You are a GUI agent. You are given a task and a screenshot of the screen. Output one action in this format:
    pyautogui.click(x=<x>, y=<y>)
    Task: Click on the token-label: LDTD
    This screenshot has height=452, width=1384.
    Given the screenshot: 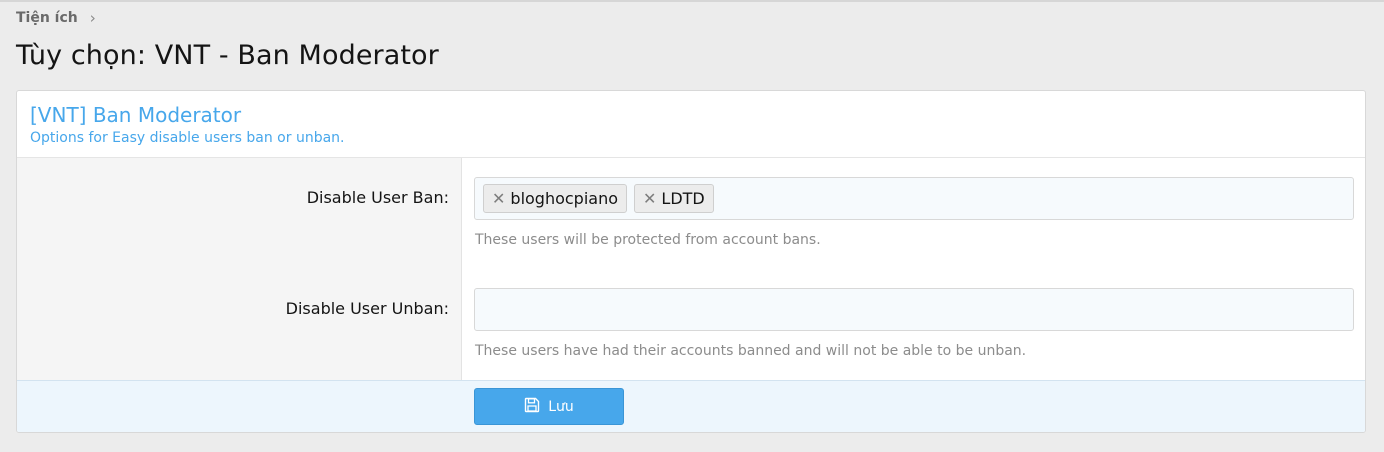 What is the action you would take?
    pyautogui.click(x=683, y=198)
    